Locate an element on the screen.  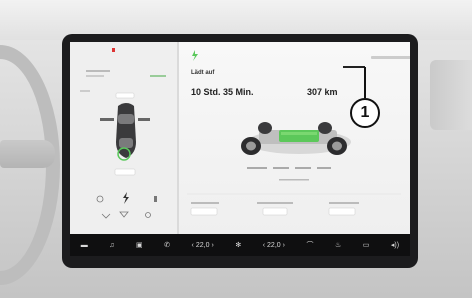
defrost-icon: ▭ is located at coordinates (366, 245).